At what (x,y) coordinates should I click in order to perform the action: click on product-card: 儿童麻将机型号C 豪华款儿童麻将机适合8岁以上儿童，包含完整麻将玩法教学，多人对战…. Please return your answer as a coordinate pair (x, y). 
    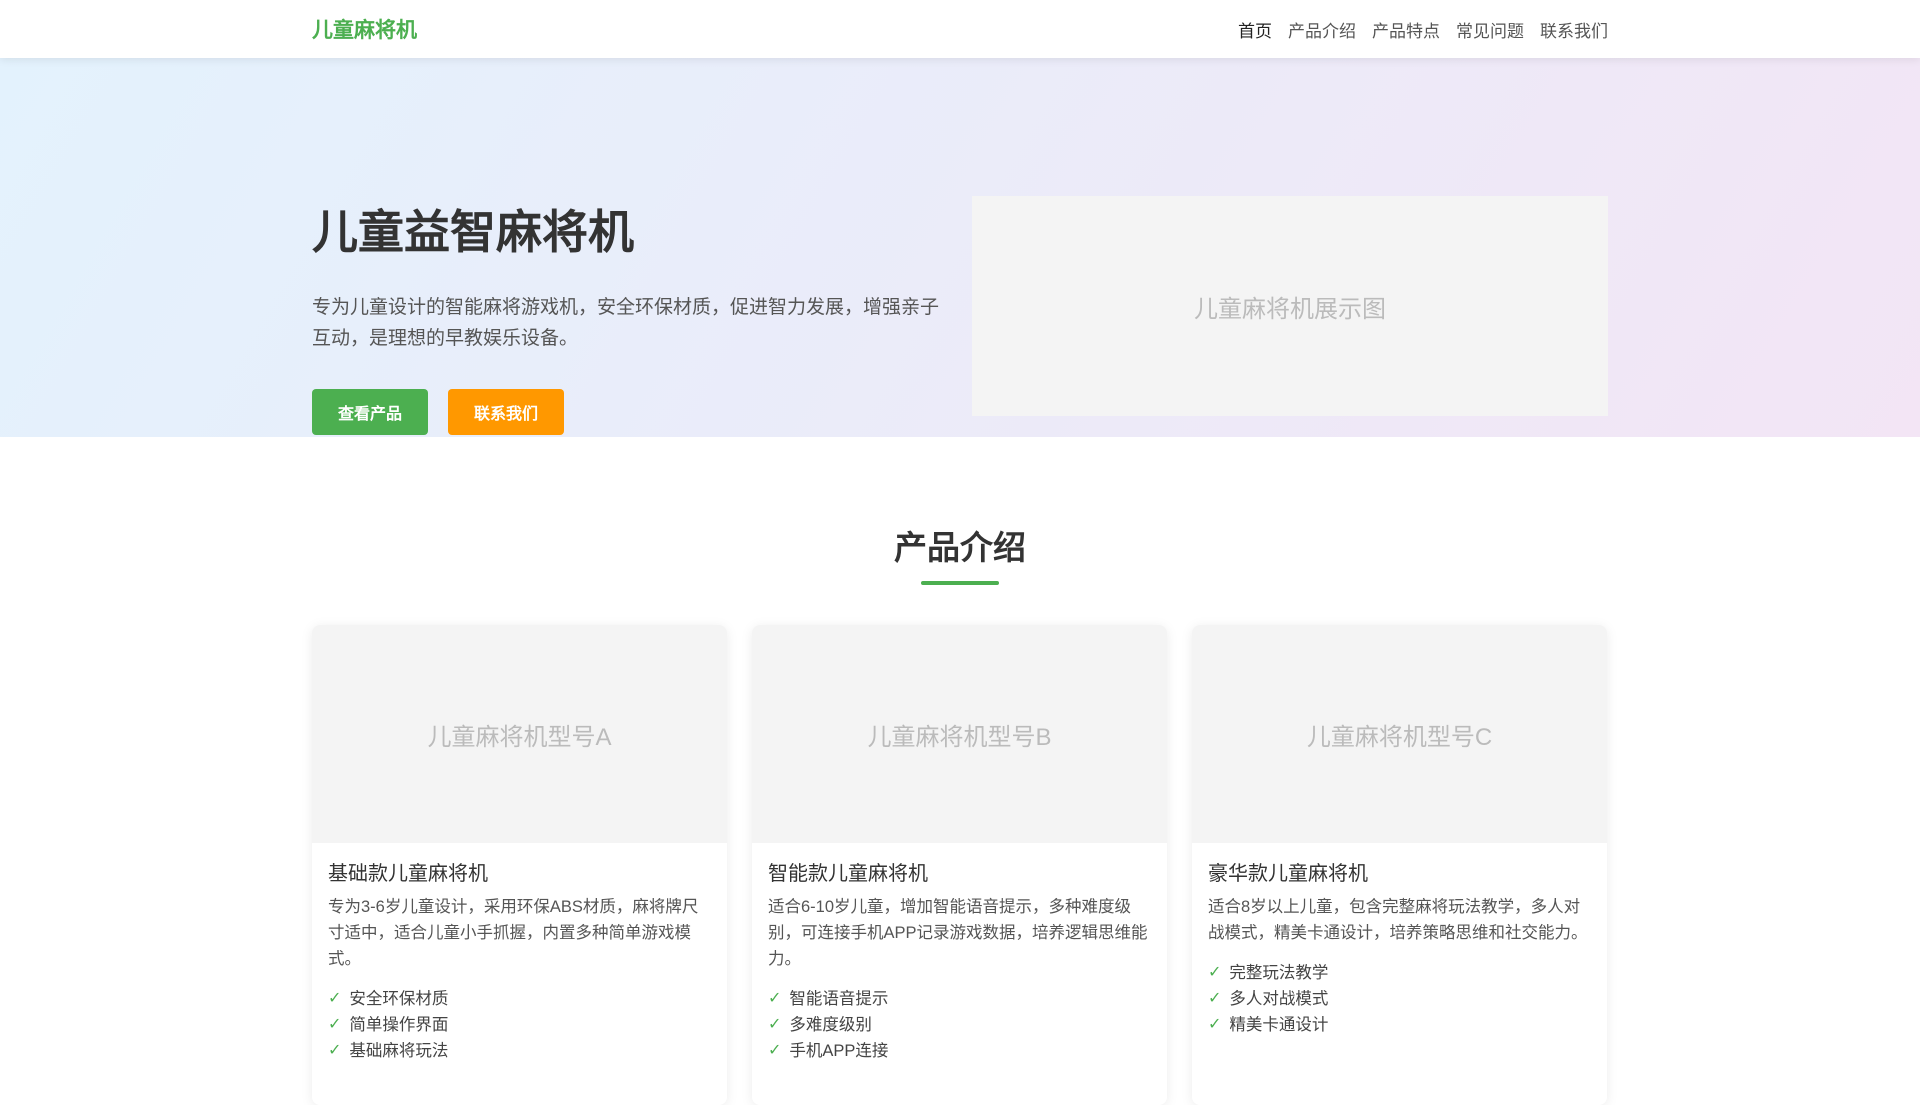
    Looking at the image, I should click on (1399, 865).